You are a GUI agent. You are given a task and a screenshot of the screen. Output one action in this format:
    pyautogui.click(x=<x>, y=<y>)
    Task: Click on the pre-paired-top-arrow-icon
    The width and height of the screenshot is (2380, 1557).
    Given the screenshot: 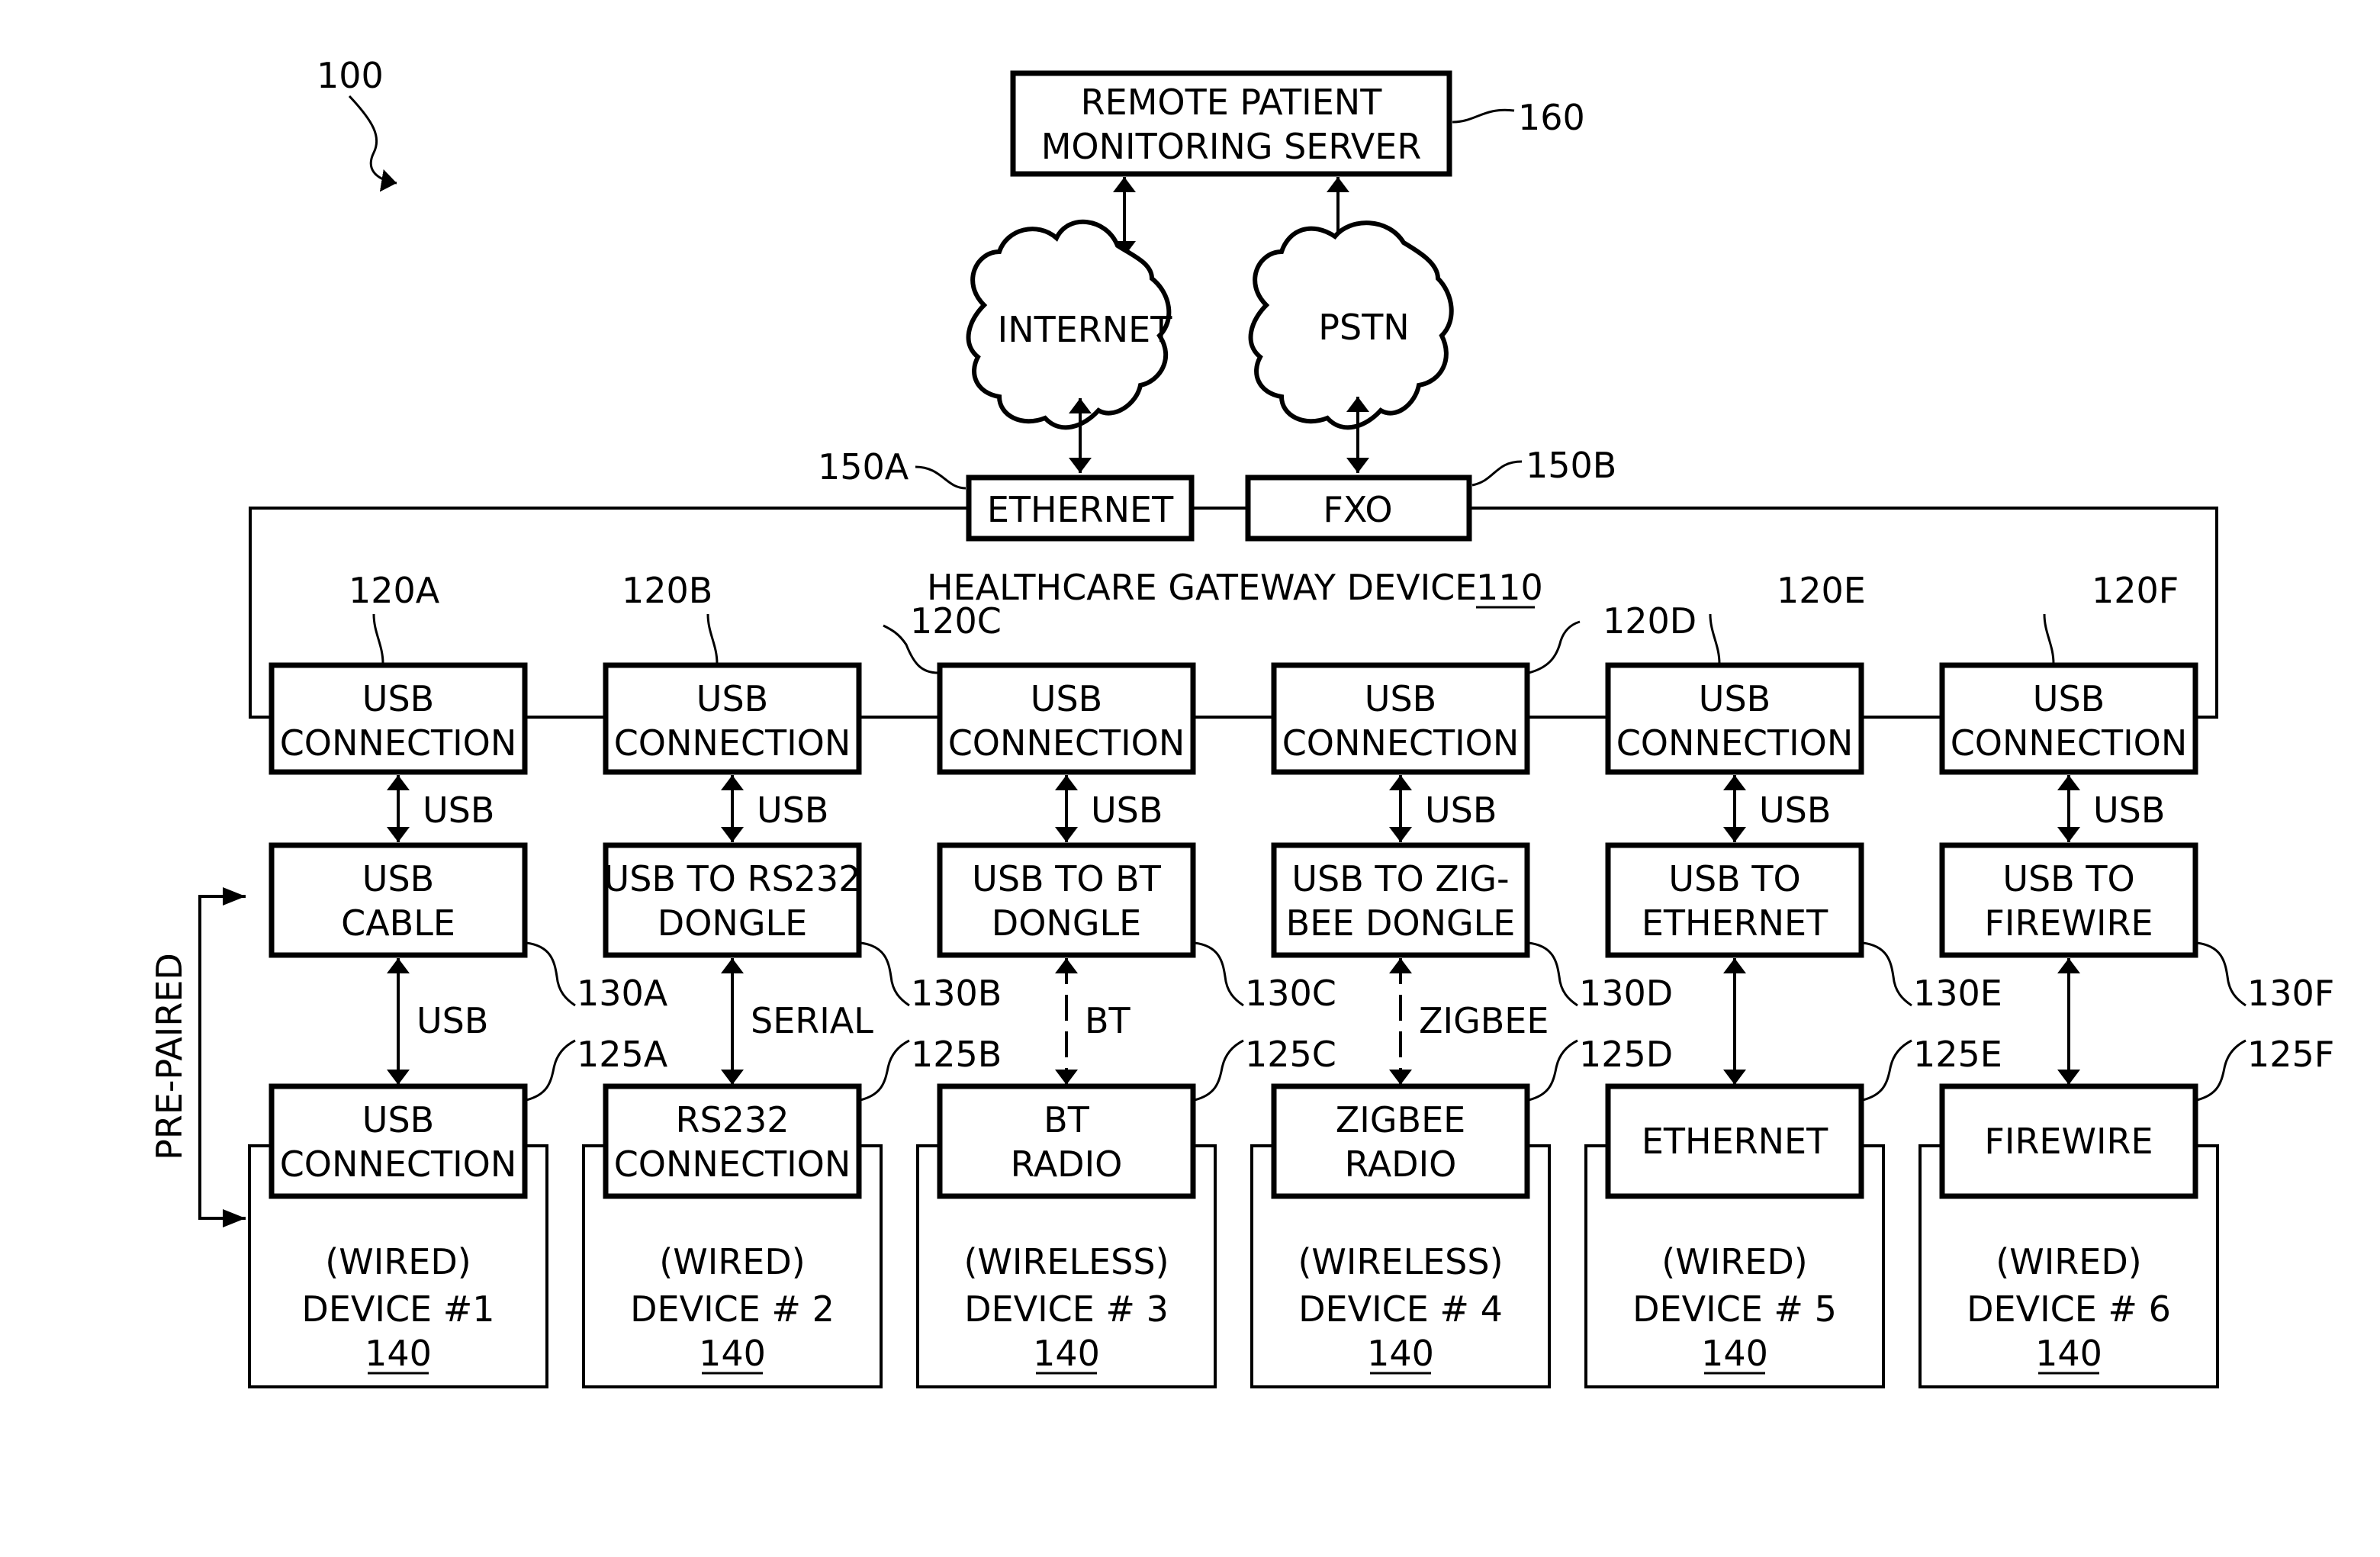 What is the action you would take?
    pyautogui.click(x=234, y=897)
    